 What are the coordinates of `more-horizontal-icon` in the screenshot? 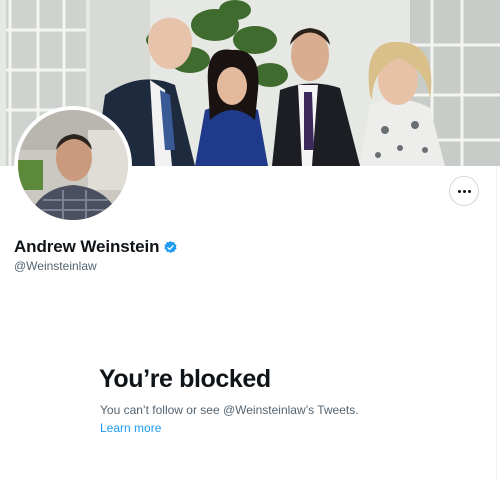 It's located at (464, 191).